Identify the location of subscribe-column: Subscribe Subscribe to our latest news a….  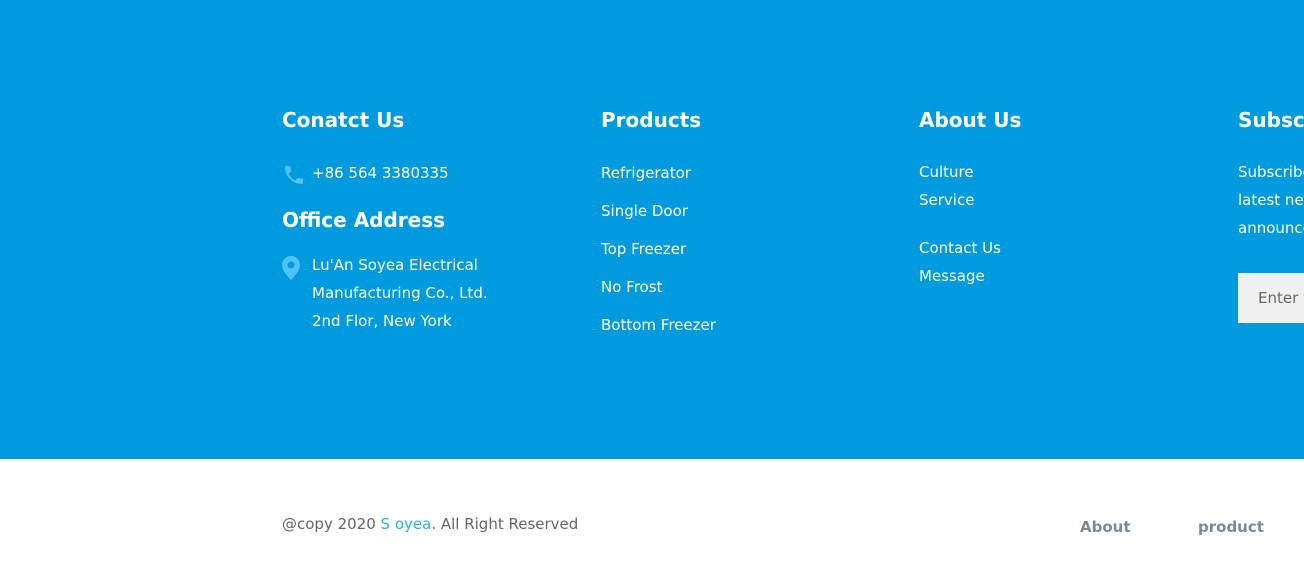
(1271, 214).